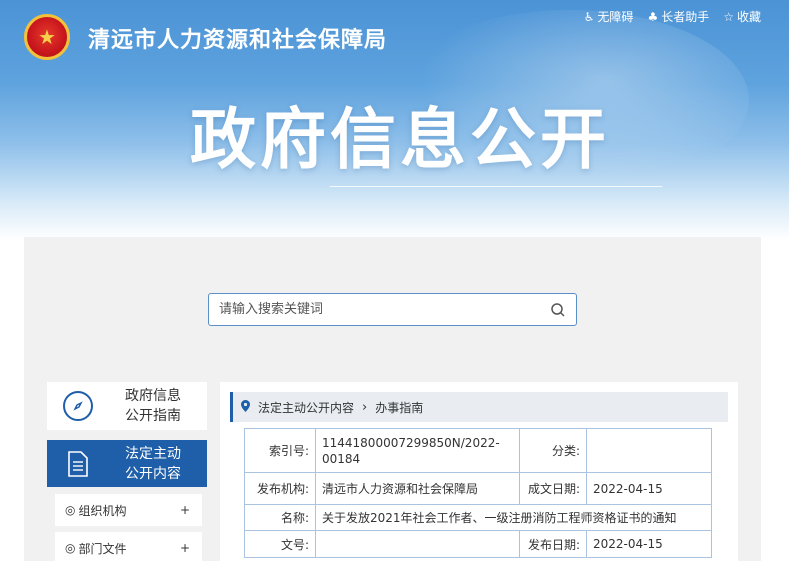 Image resolution: width=789 pixels, height=561 pixels. What do you see at coordinates (553, 544) in the screenshot?
I see `published-date-label: 发布日期:` at bounding box center [553, 544].